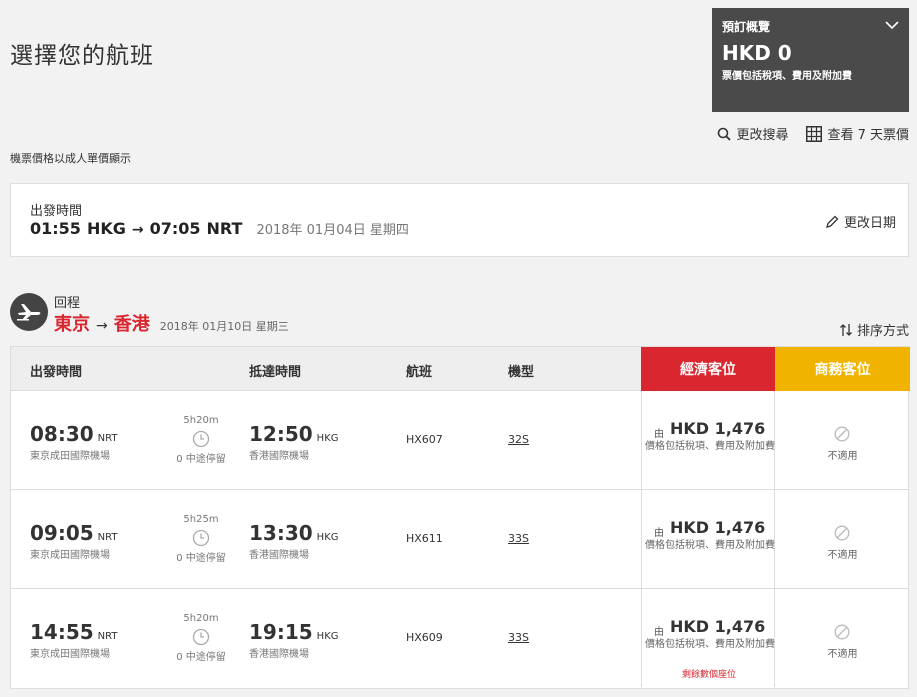  Describe the element at coordinates (810, 60) in the screenshot. I see `booking-summary-panel: 預訂概覽 HKD 0 票價包括稅項、費用及附加費` at that location.